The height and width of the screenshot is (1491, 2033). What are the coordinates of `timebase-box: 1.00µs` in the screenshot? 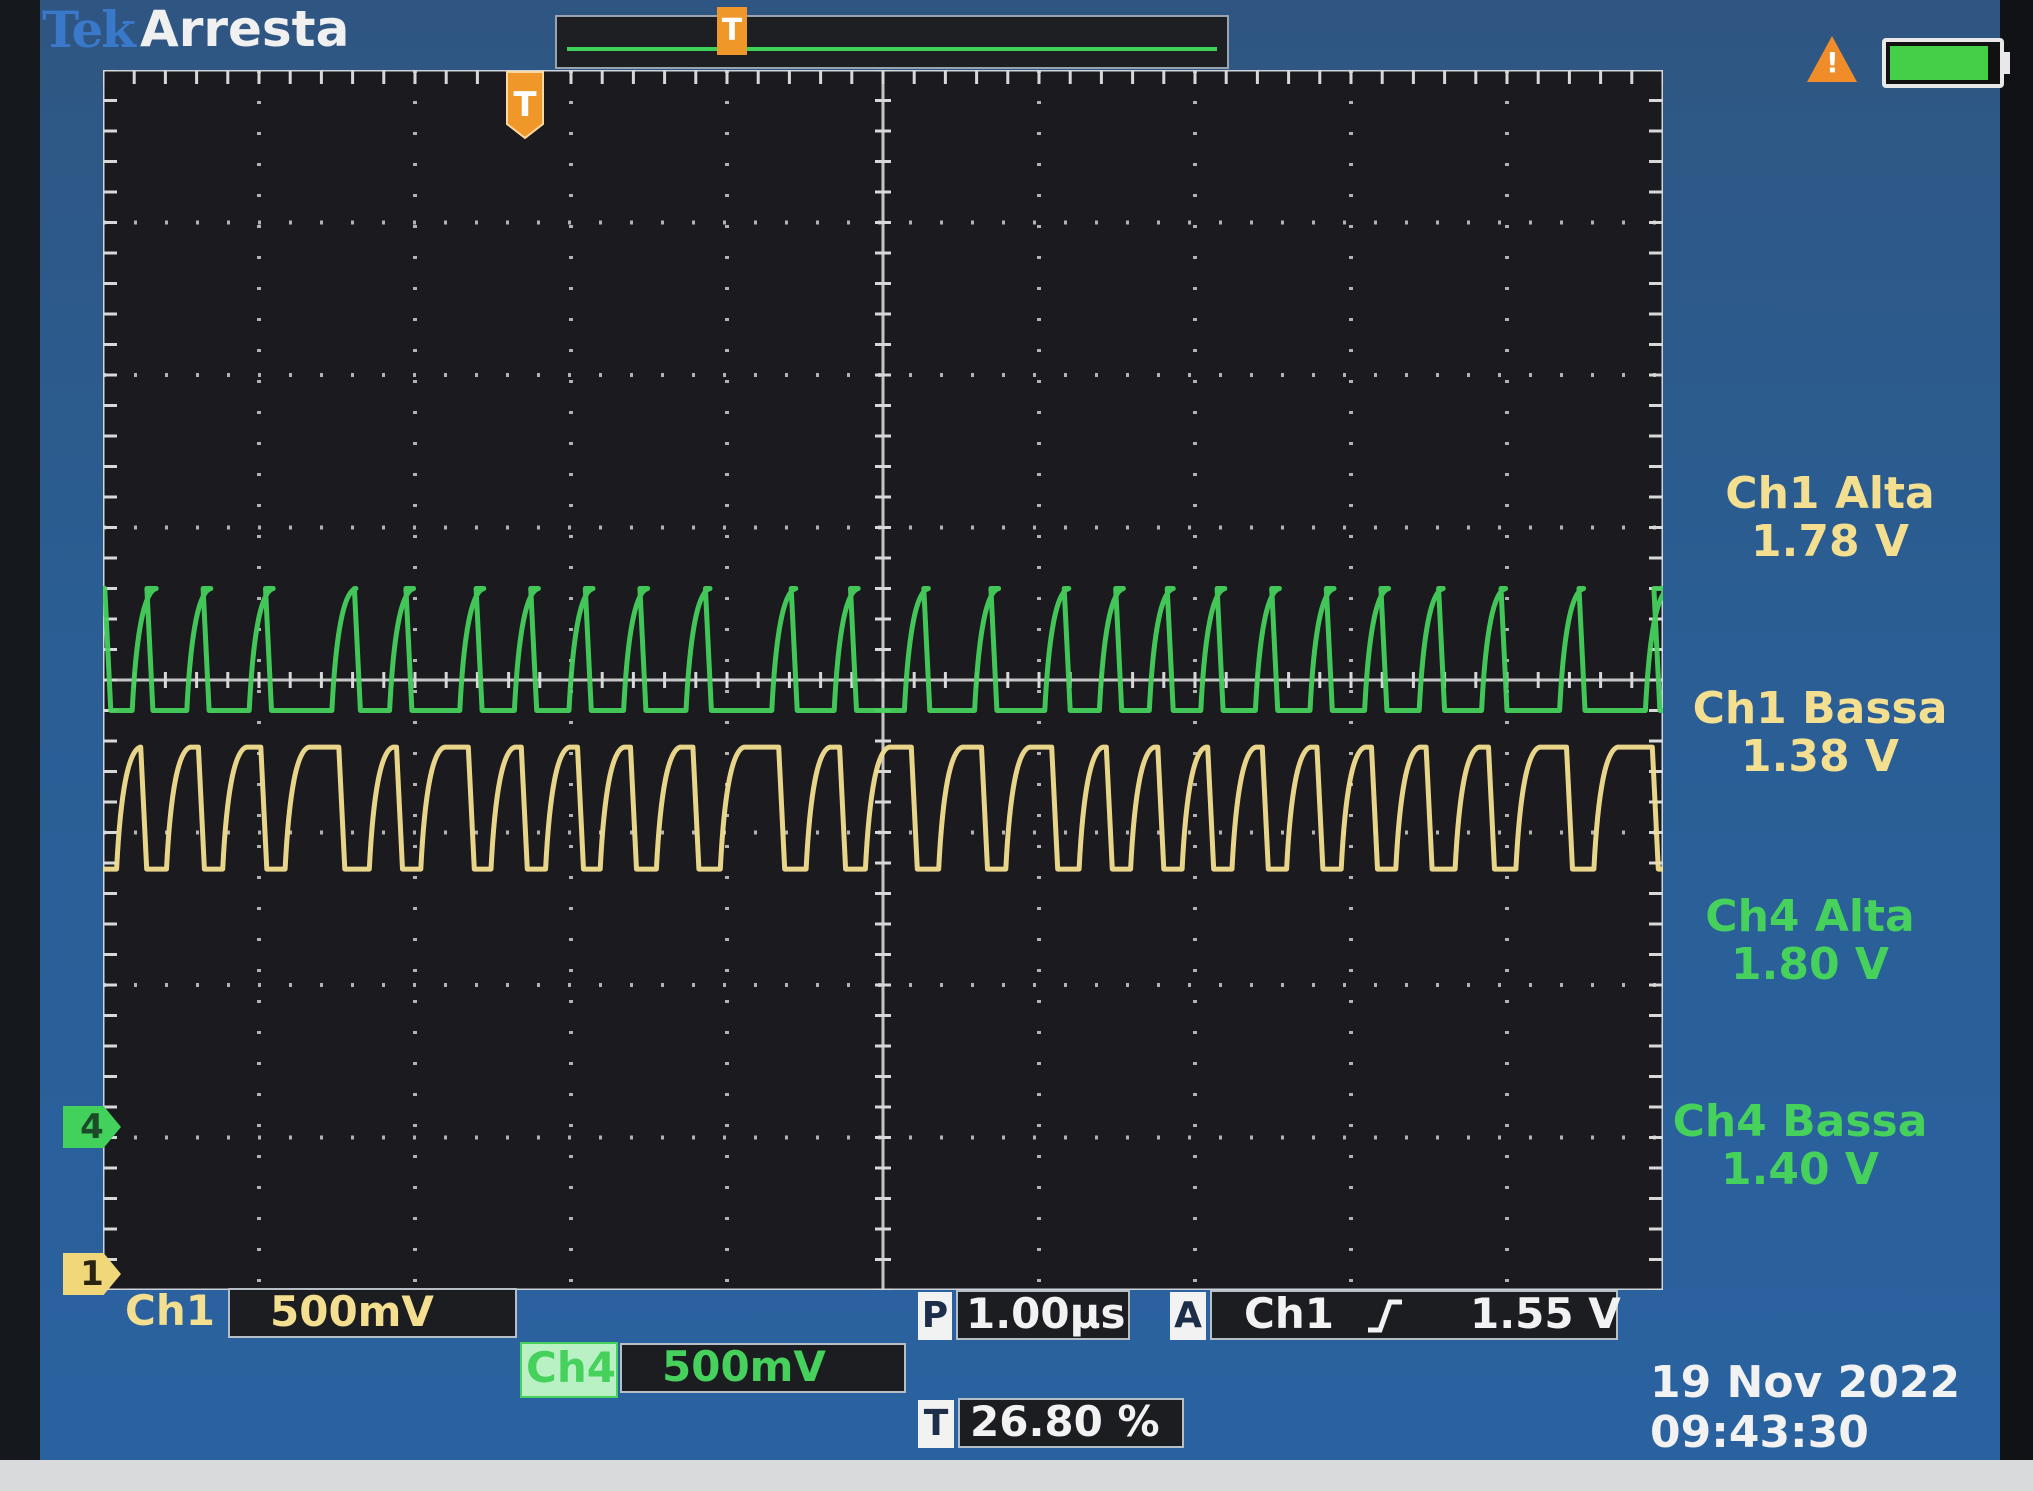 It's located at (1043, 1314).